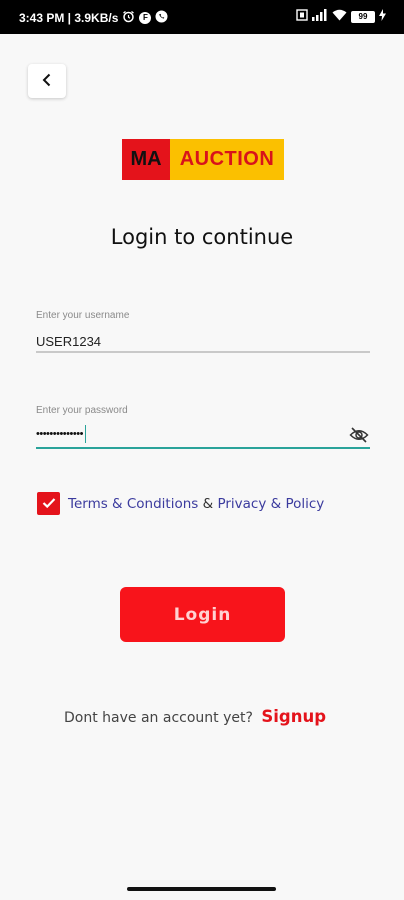 This screenshot has width=404, height=900. I want to click on password-value: ••••••••••••••, so click(59, 434).